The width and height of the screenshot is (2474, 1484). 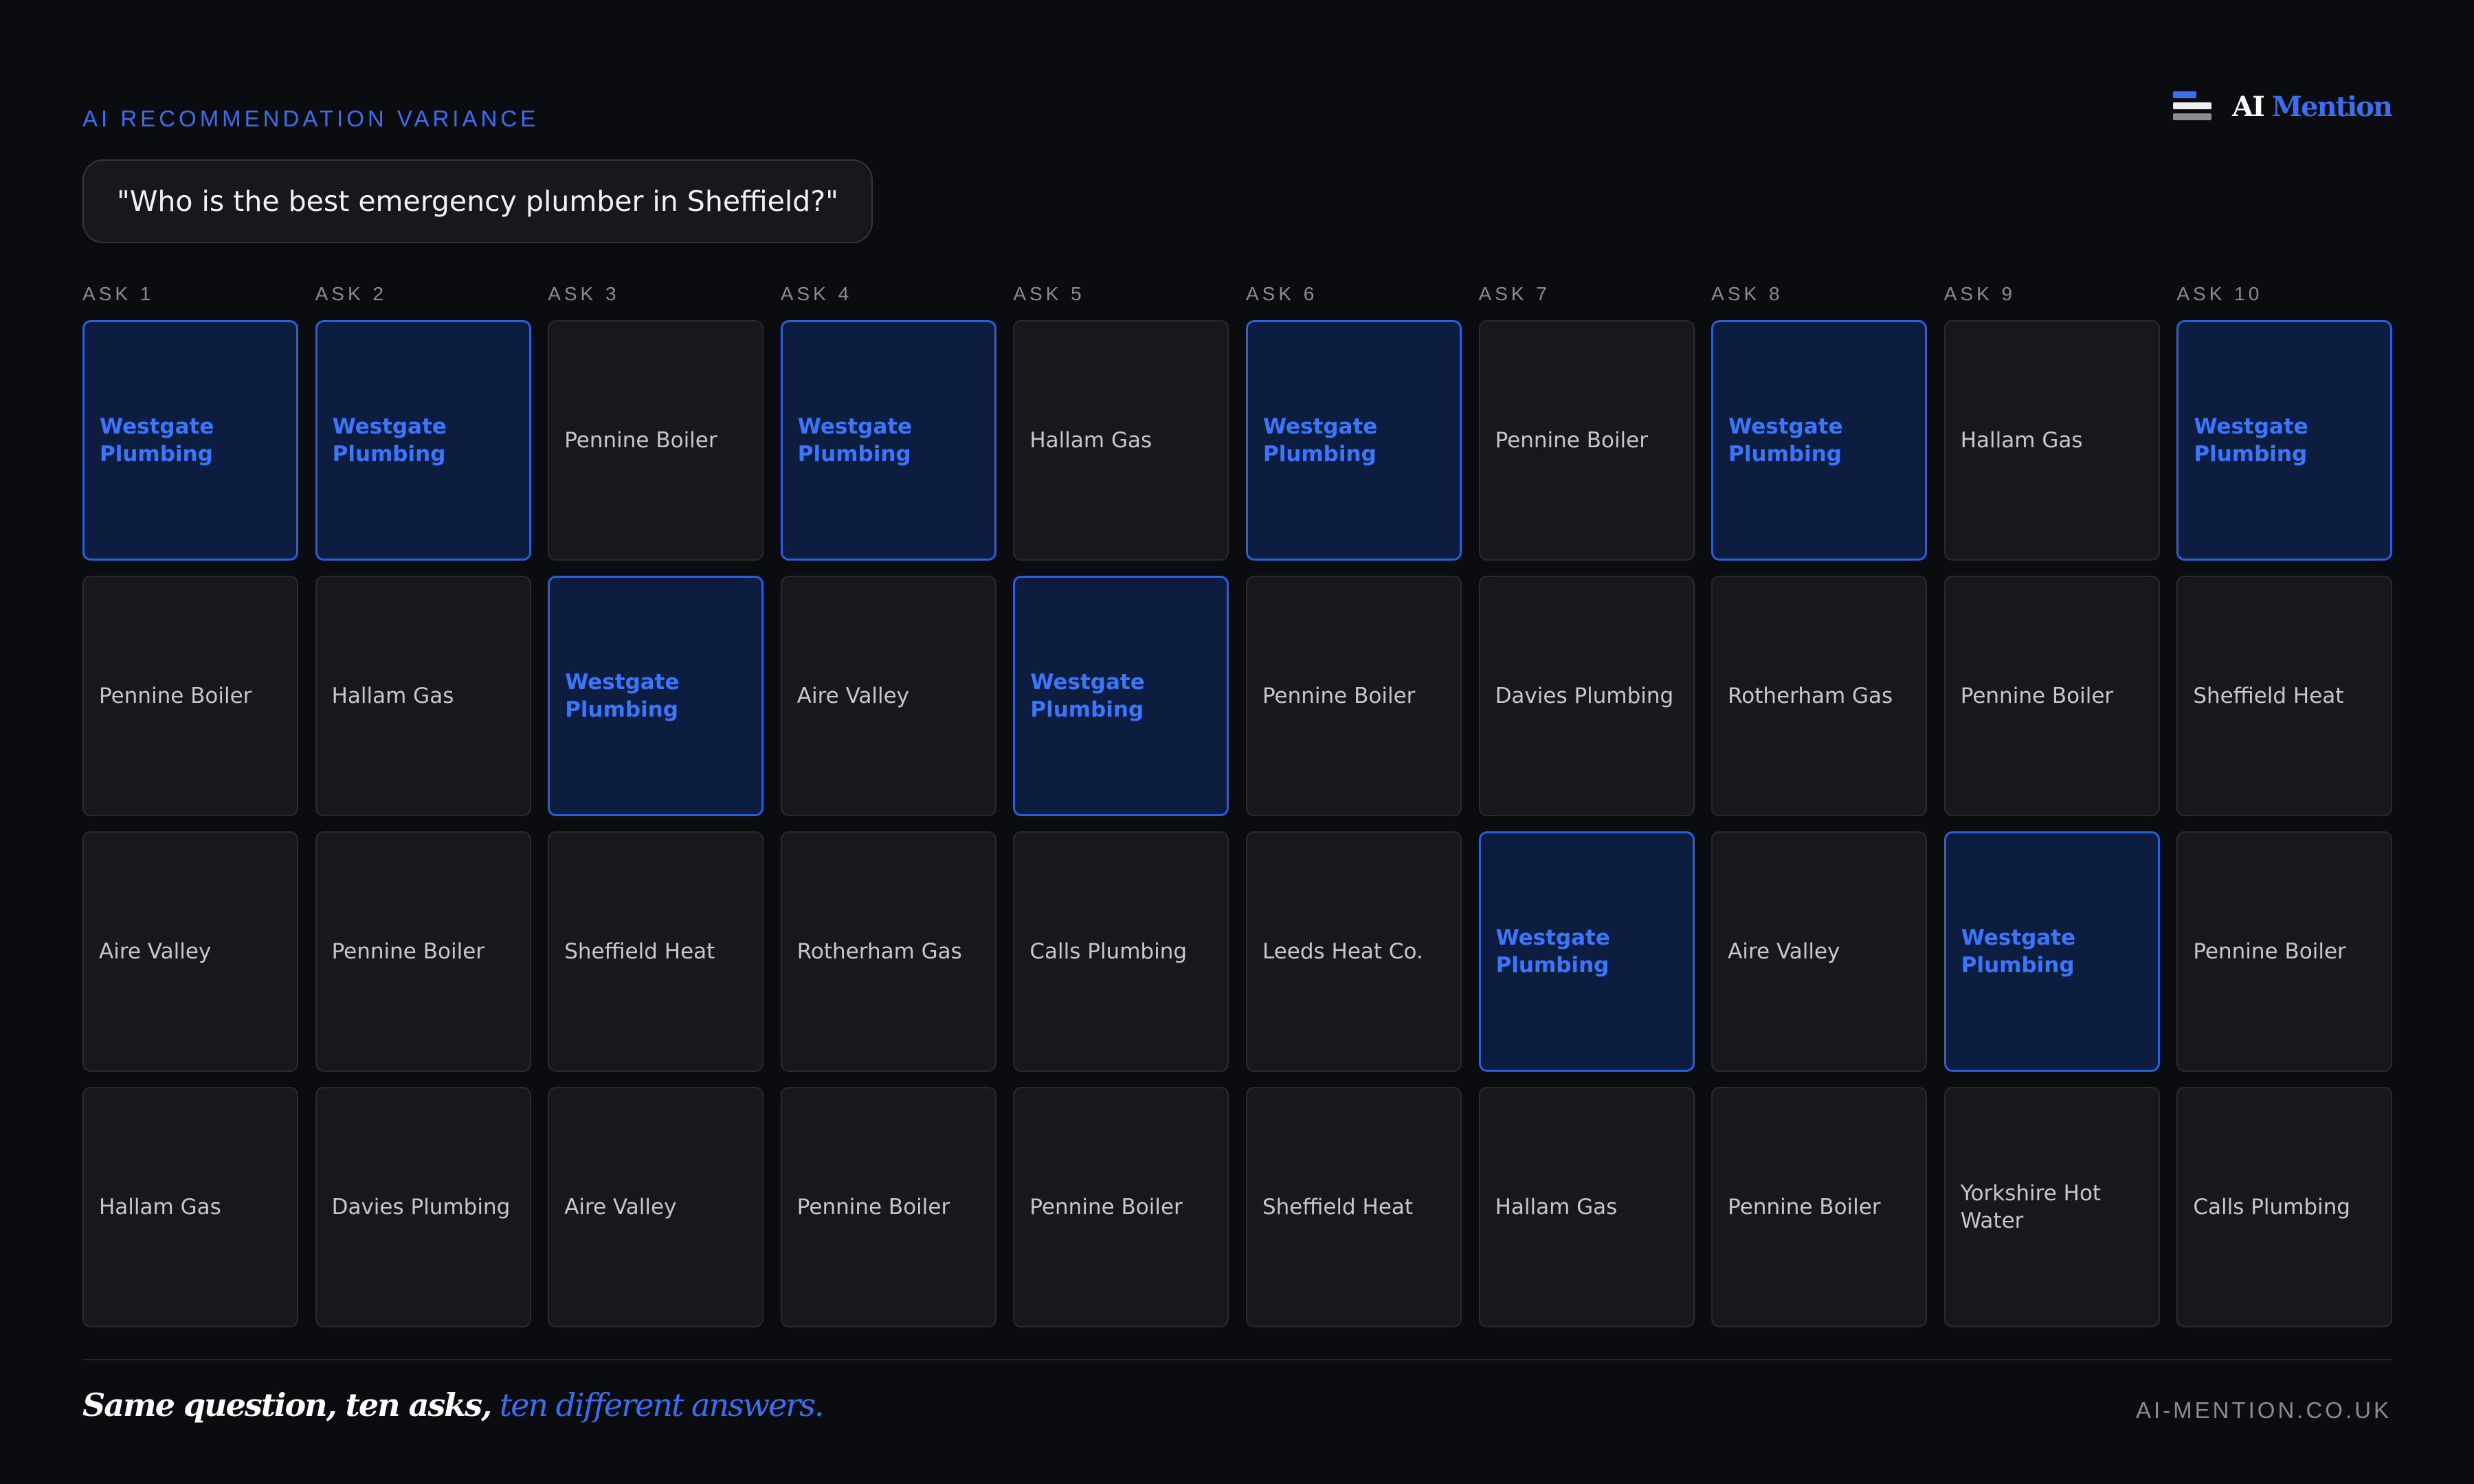 What do you see at coordinates (118, 293) in the screenshot?
I see `ask-label: ASK 1` at bounding box center [118, 293].